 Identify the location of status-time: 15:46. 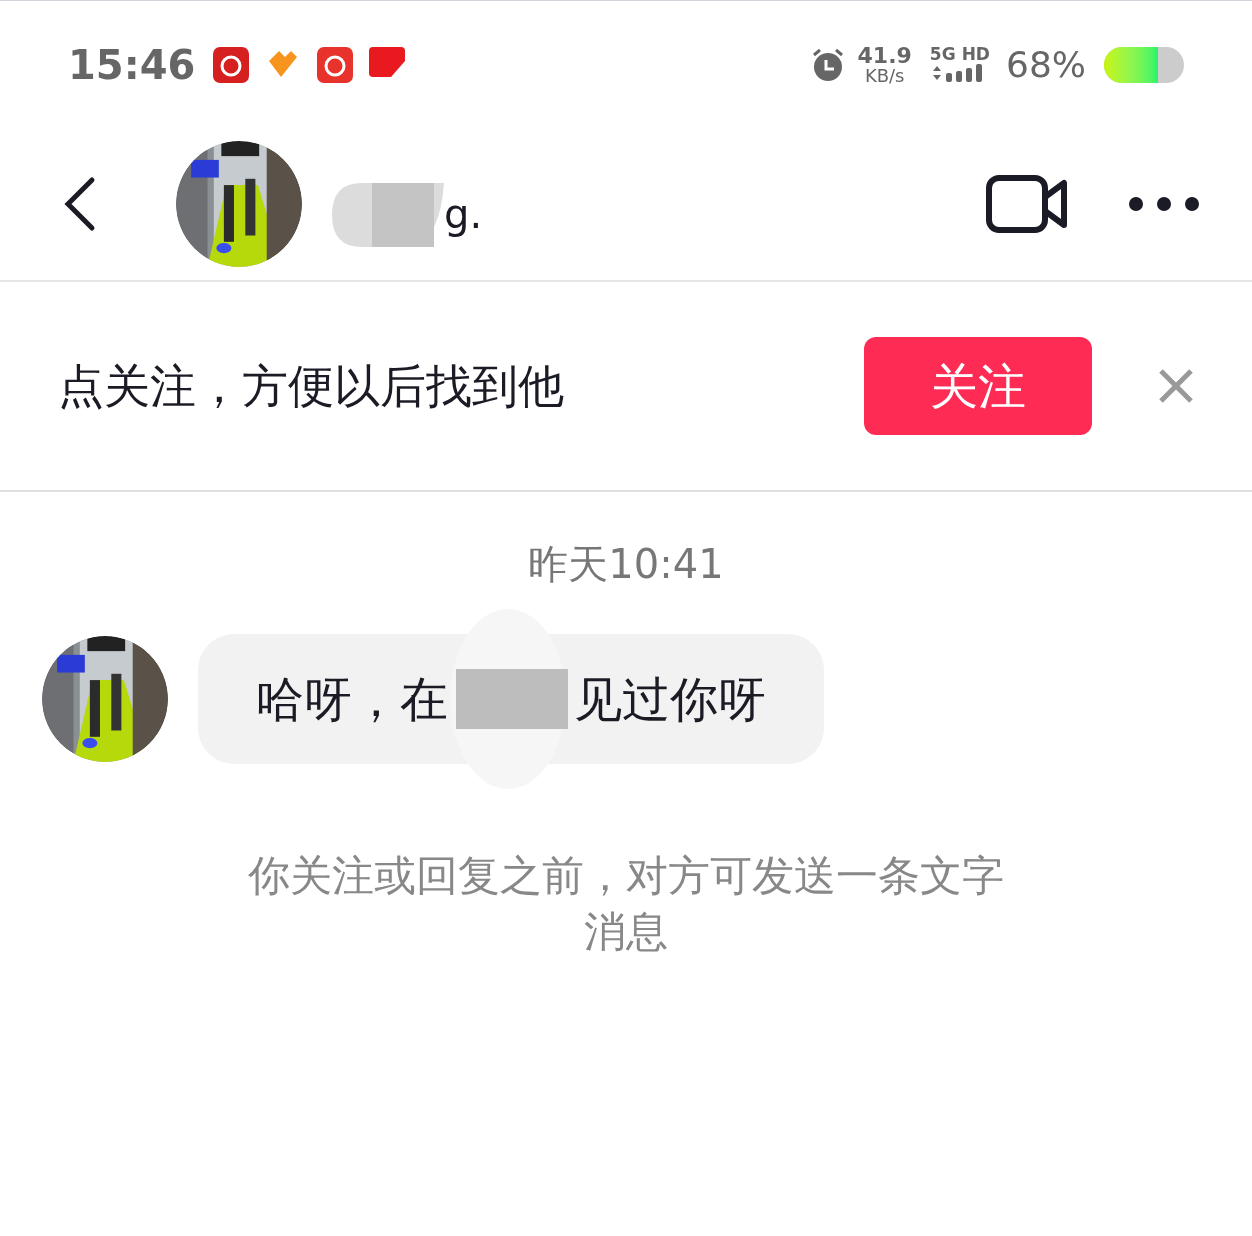
(132, 65).